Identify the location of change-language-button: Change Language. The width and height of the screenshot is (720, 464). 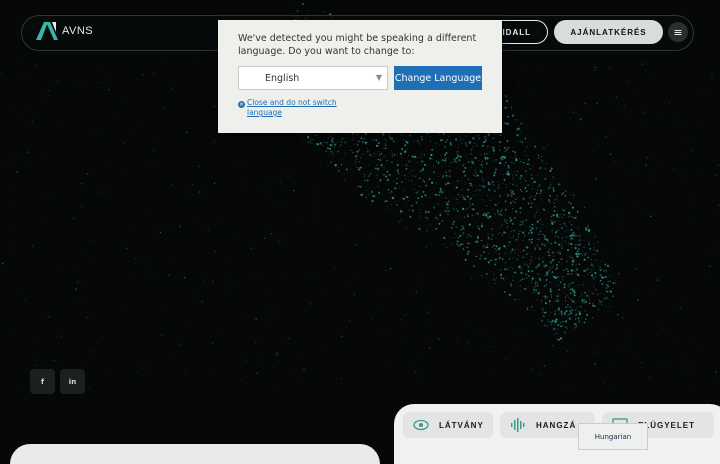
(438, 78).